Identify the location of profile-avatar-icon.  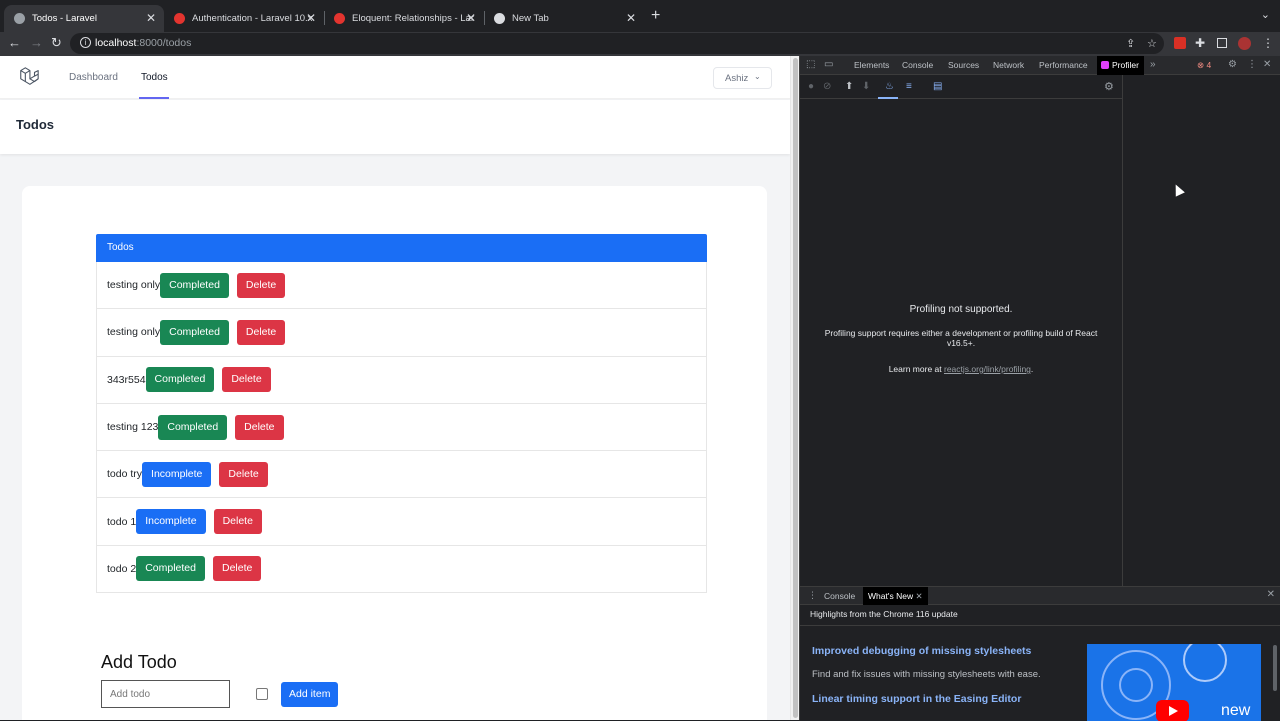
(1244, 43).